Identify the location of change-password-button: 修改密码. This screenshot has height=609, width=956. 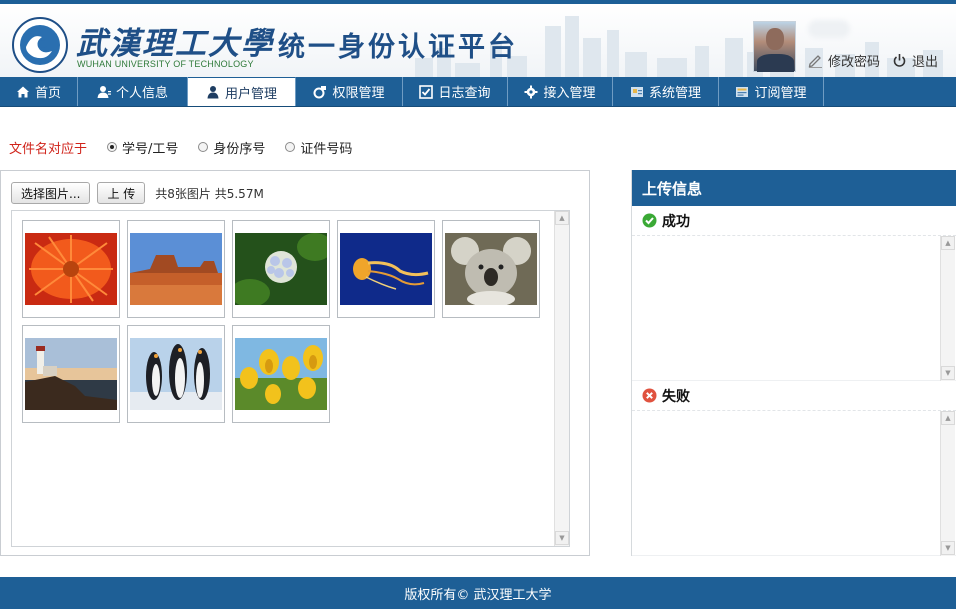
(844, 60).